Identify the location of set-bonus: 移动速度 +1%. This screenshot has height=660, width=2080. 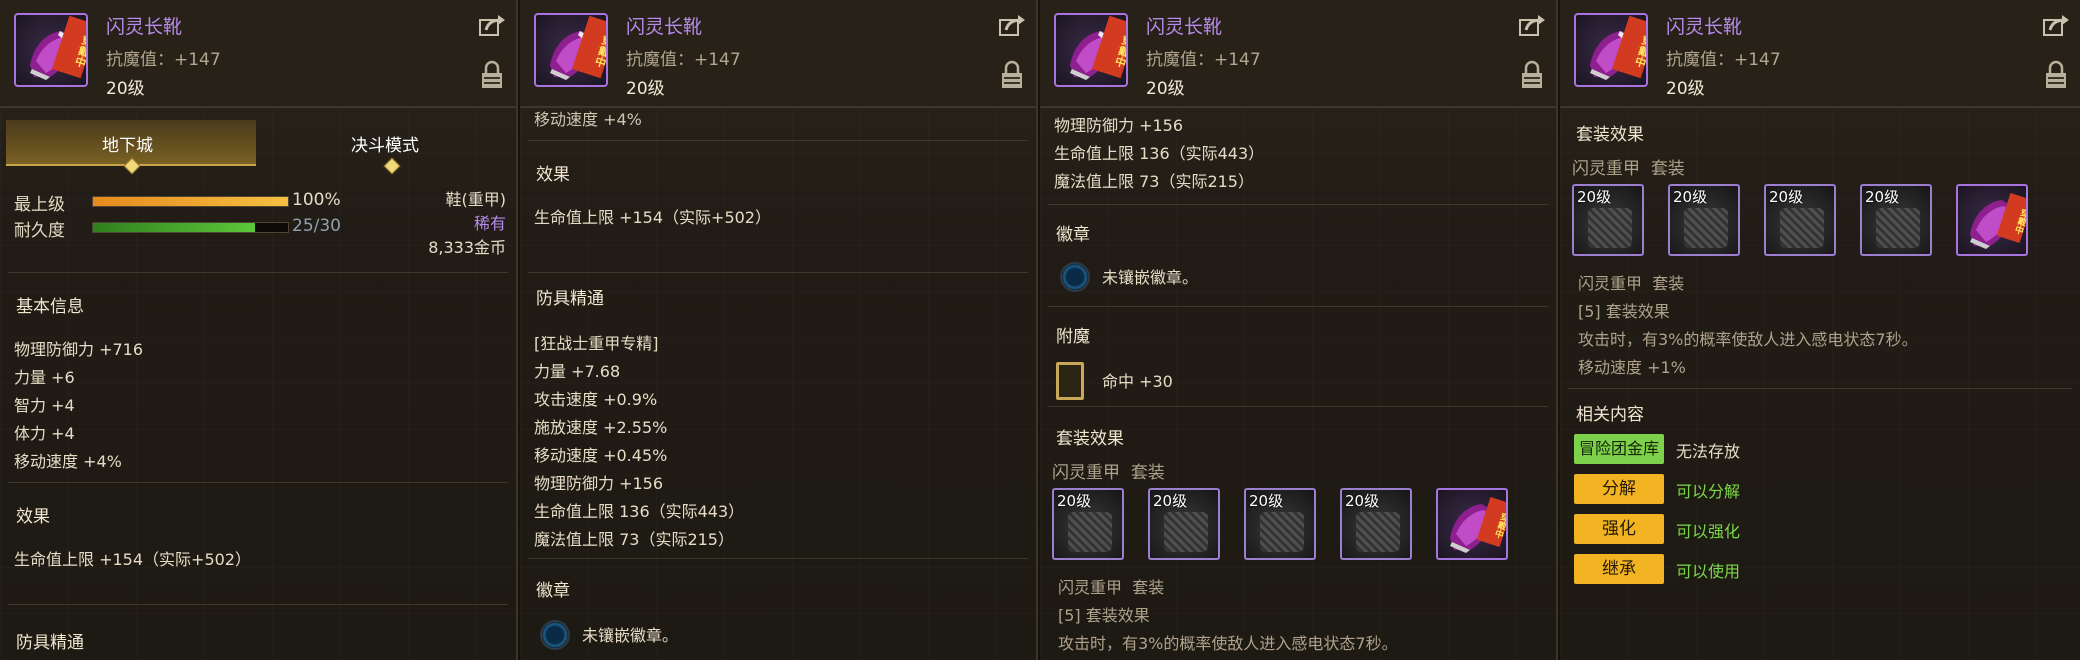
(1632, 367).